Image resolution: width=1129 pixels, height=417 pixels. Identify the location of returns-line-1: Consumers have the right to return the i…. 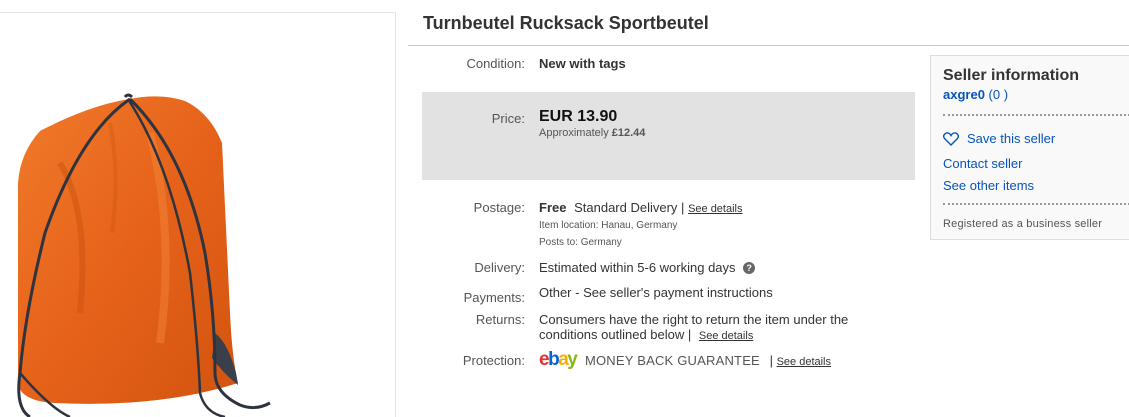
(694, 319).